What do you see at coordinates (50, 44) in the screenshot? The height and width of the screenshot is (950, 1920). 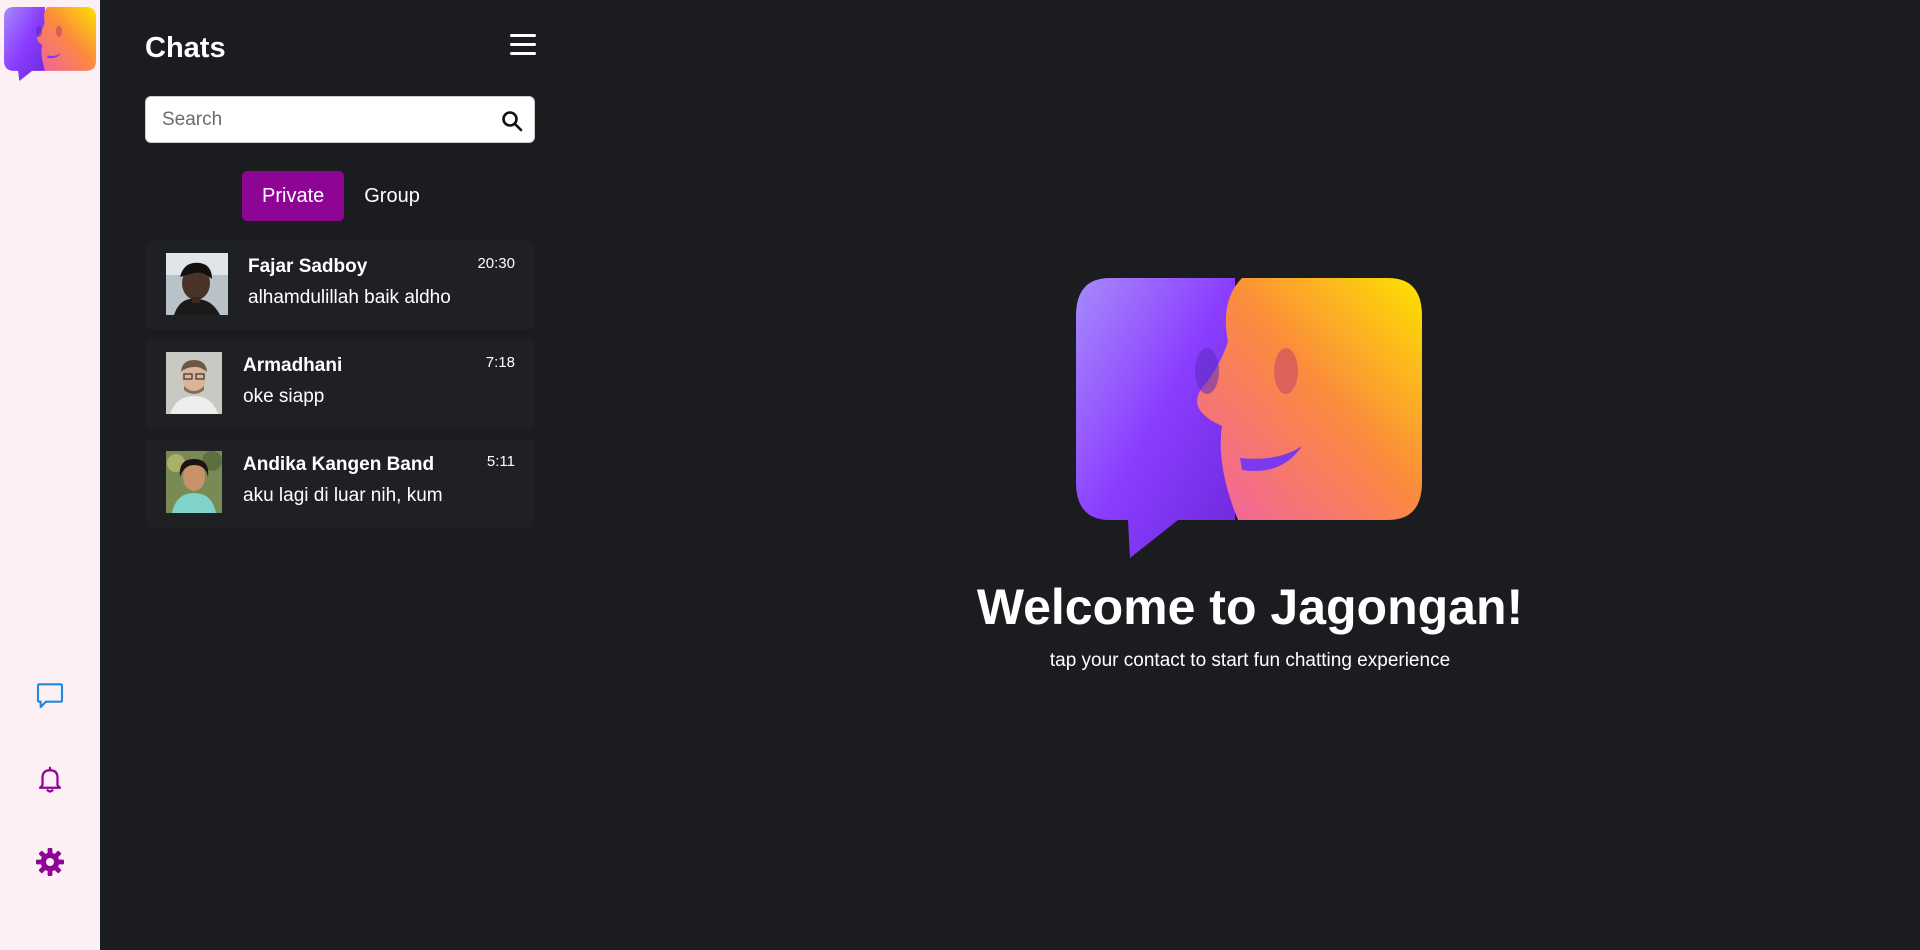 I see `app-logo-icon` at bounding box center [50, 44].